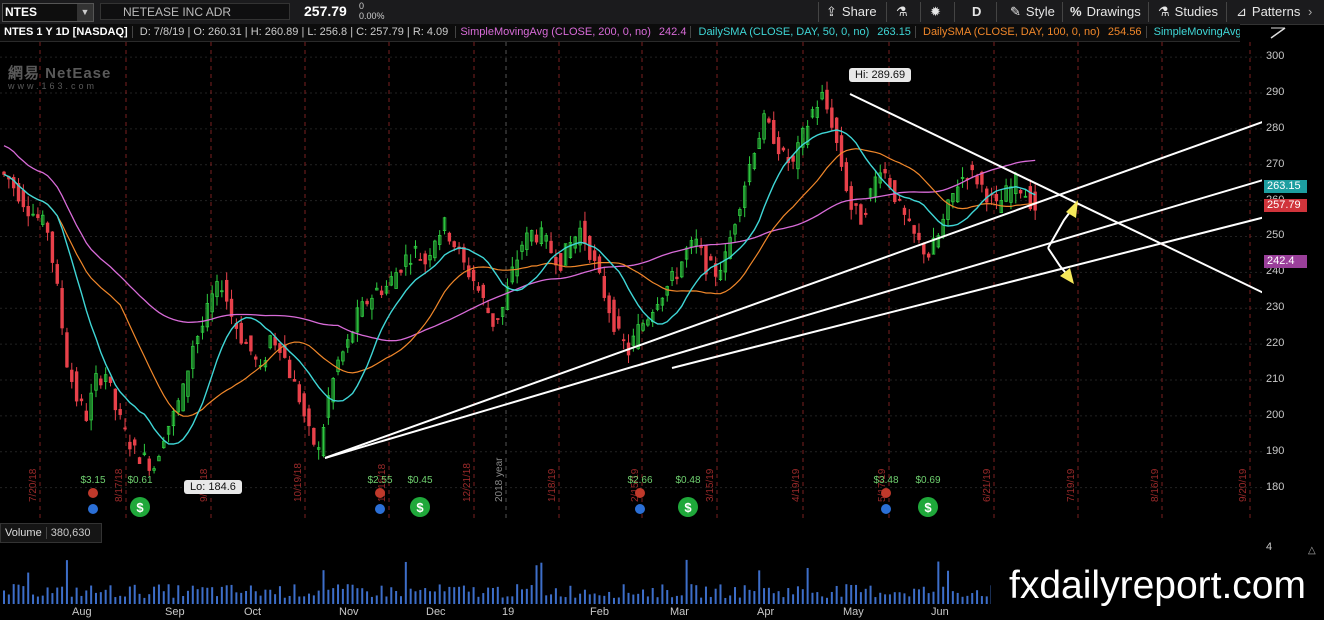 The width and height of the screenshot is (1324, 620). What do you see at coordinates (1011, 32) in the screenshot?
I see `study-sma100-label: DailySMA (CLOSE, DAY, 100, 0, no)` at bounding box center [1011, 32].